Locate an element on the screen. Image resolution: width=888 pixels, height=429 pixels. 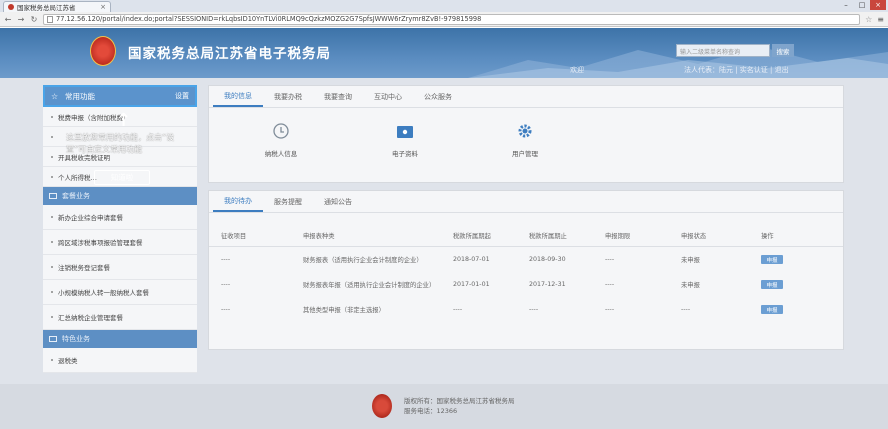
bookmark-star-icon: ☆ is located at coordinates (868, 19).